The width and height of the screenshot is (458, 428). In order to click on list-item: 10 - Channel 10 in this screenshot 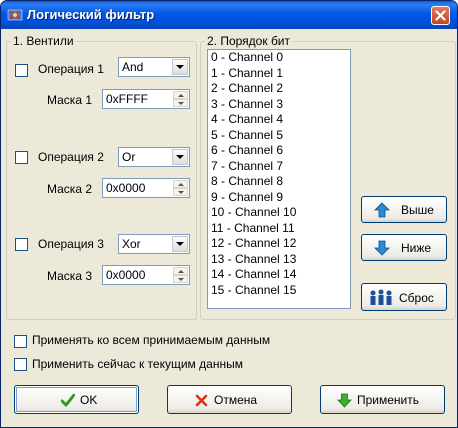, I will do `click(279, 213)`.